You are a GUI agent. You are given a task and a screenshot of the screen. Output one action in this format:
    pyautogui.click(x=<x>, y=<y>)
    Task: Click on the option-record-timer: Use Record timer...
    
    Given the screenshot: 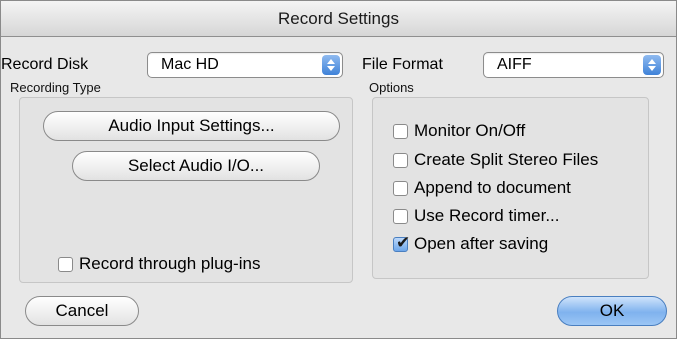 What is the action you would take?
    pyautogui.click(x=476, y=216)
    